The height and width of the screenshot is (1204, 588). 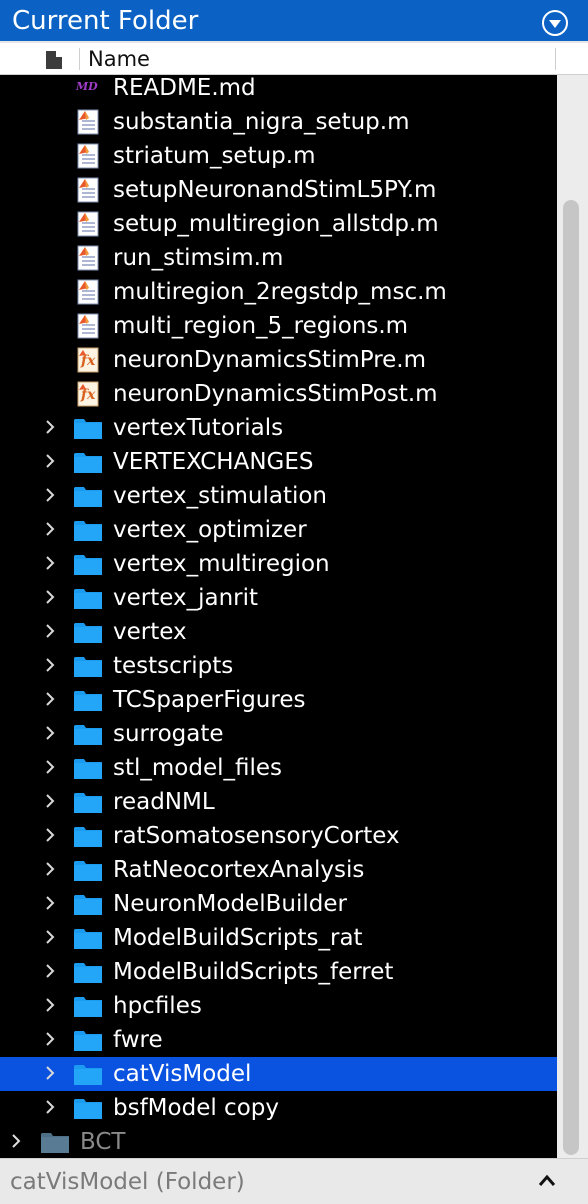 I want to click on folder-row: stl_model_files, so click(x=278, y=768).